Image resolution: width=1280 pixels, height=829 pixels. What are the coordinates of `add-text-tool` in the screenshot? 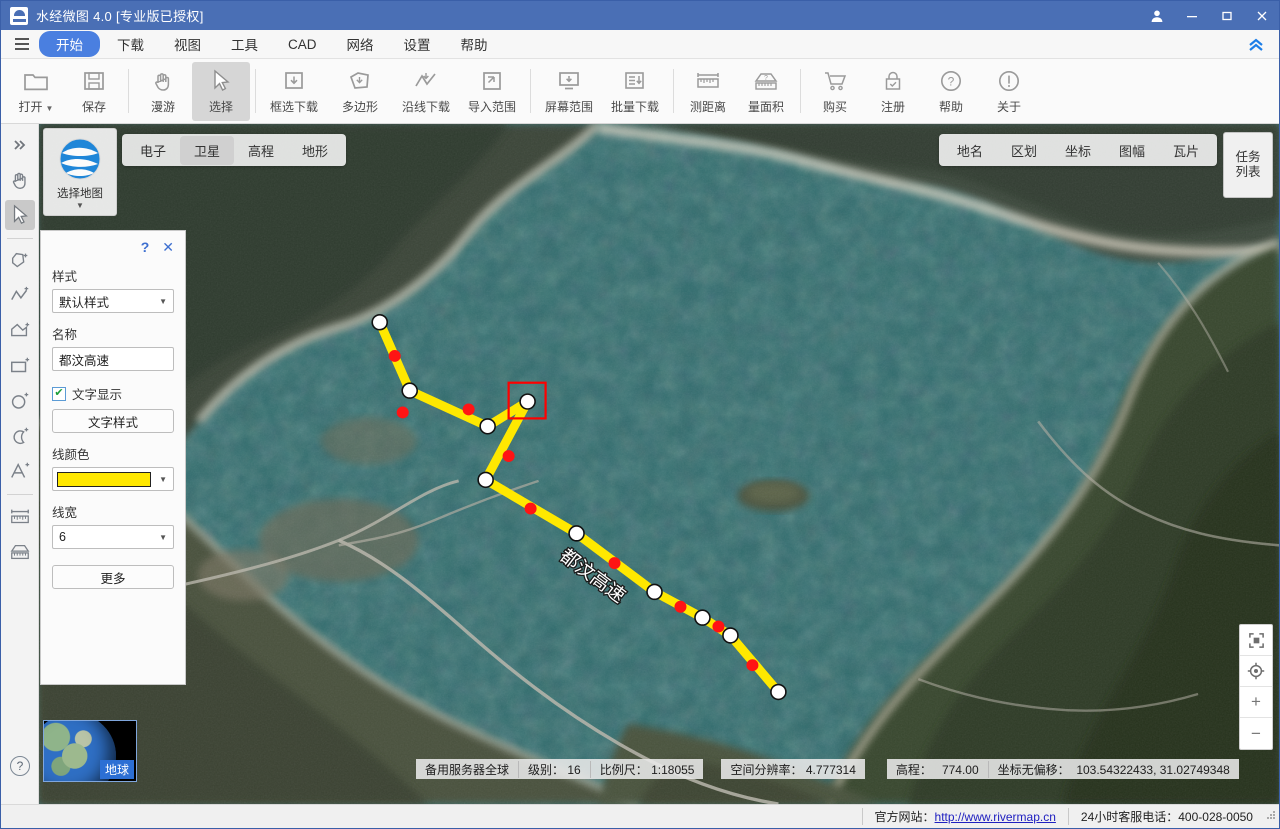 It's located at (20, 471).